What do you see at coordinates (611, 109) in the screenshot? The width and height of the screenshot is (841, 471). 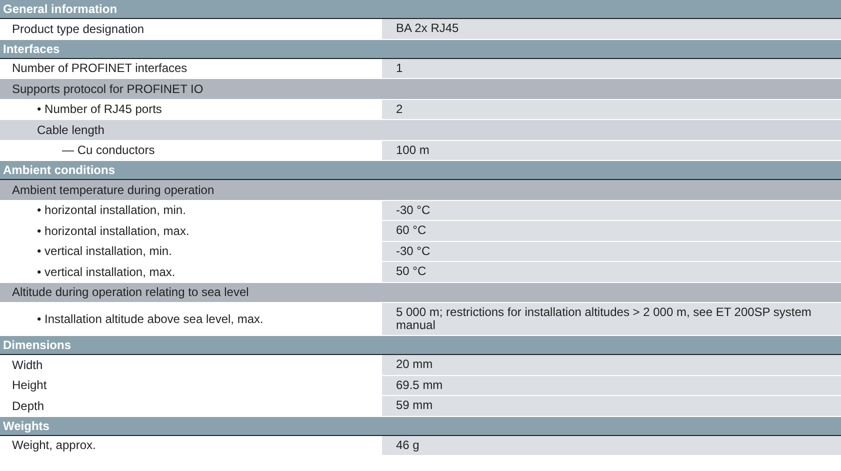 I see `value-cell: 2` at bounding box center [611, 109].